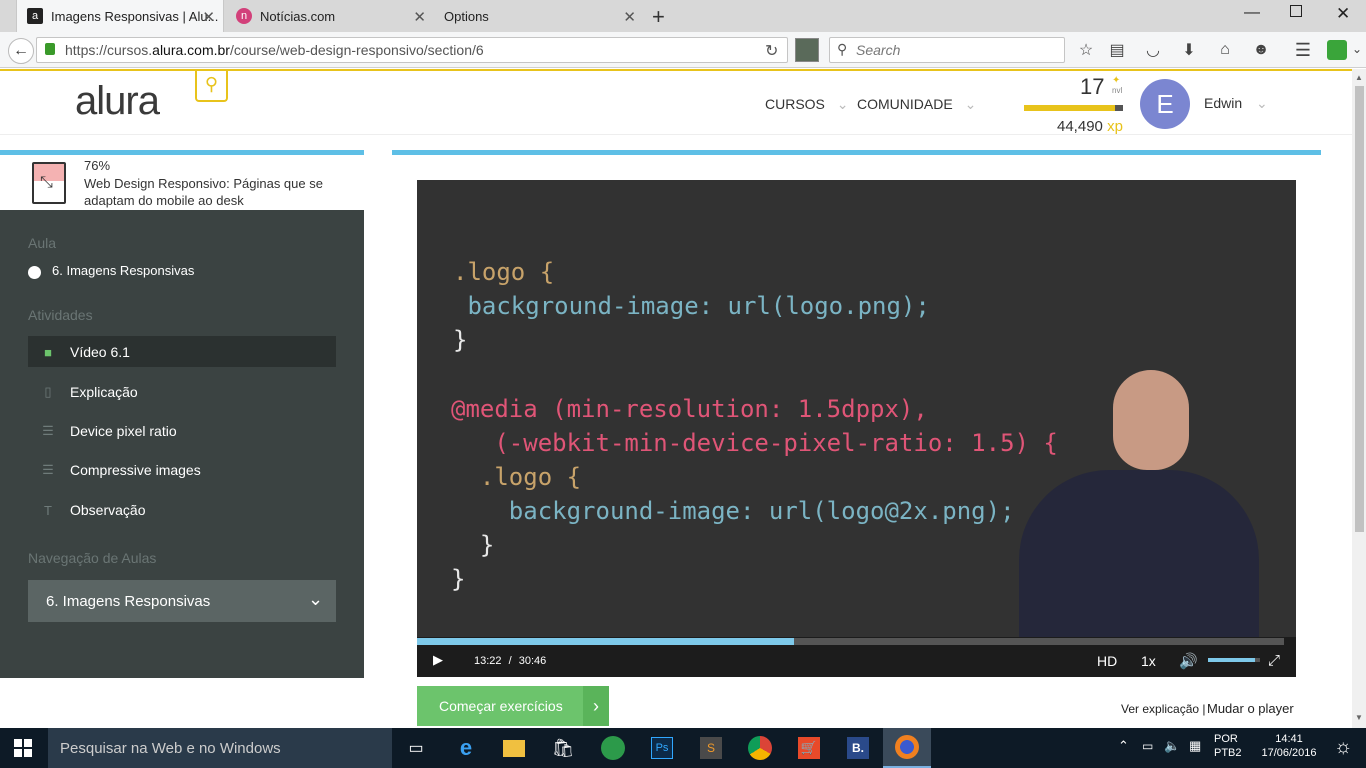 The width and height of the screenshot is (1366, 768). What do you see at coordinates (123, 270) in the screenshot?
I see `aula-item-label: 6. Imagens Responsivas` at bounding box center [123, 270].